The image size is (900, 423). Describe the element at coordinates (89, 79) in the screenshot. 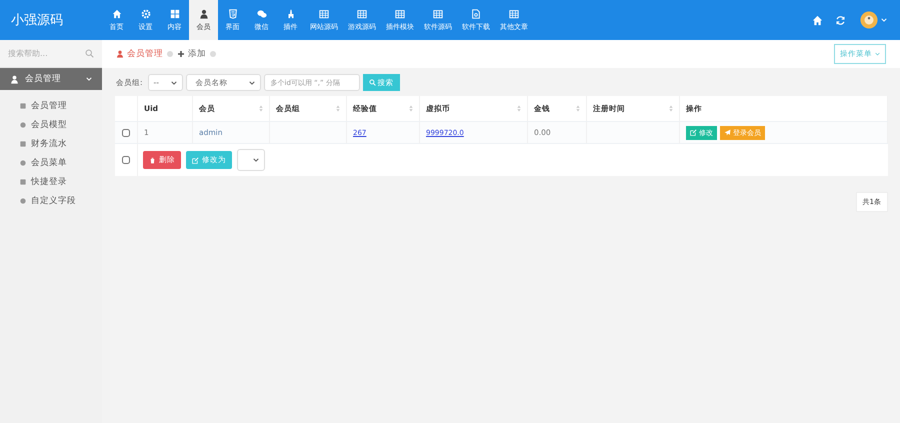

I see `chevron-icon` at that location.